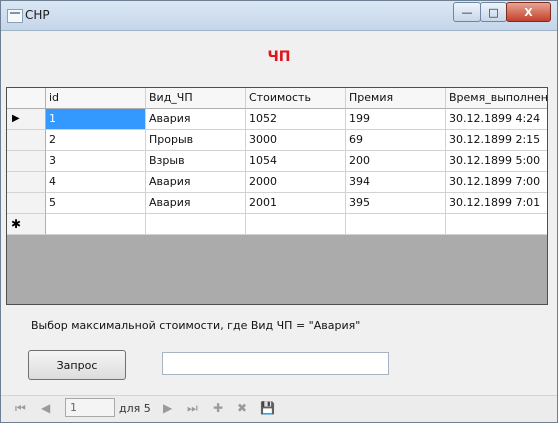  I want to click on current-row-icon: ▶, so click(16, 118).